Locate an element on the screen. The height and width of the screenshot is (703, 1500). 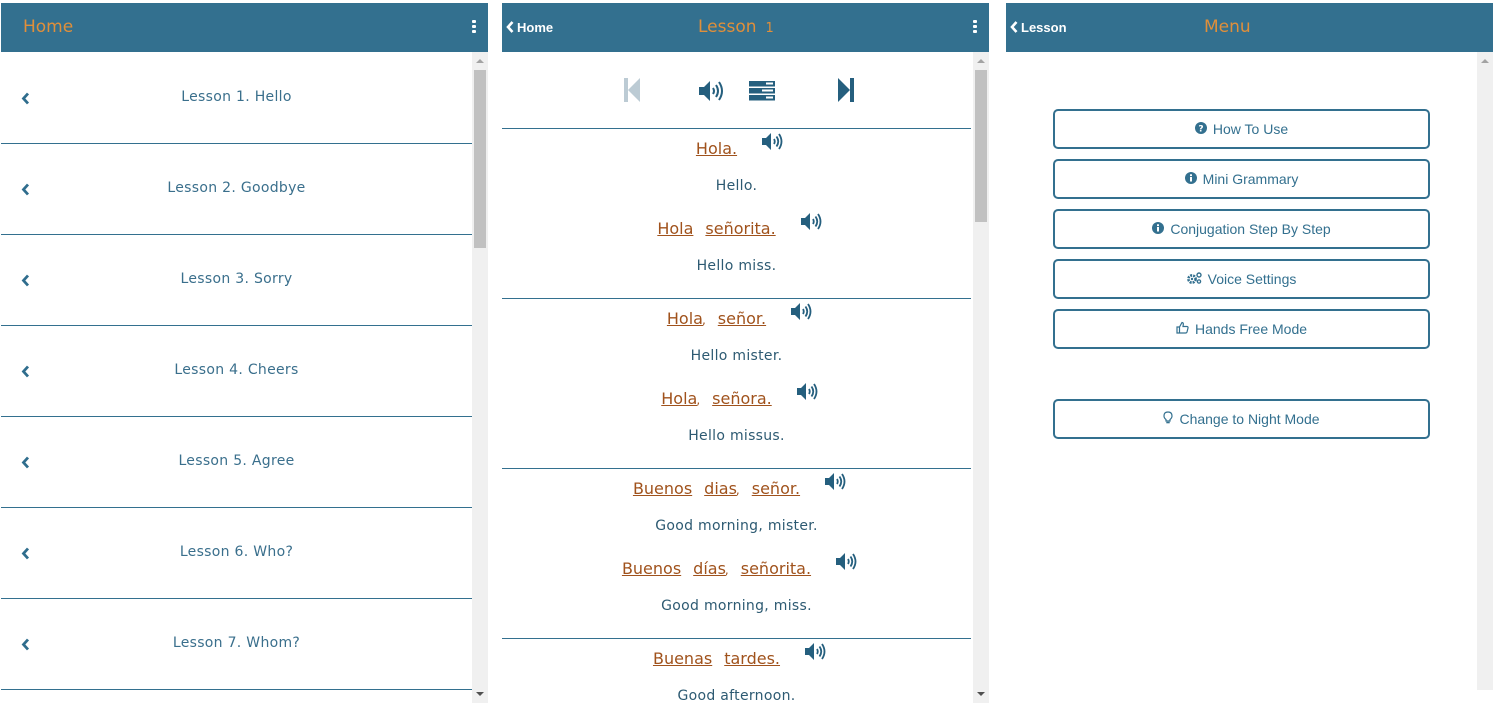
lesson-label: Lesson 1. Hello is located at coordinates (236, 97).